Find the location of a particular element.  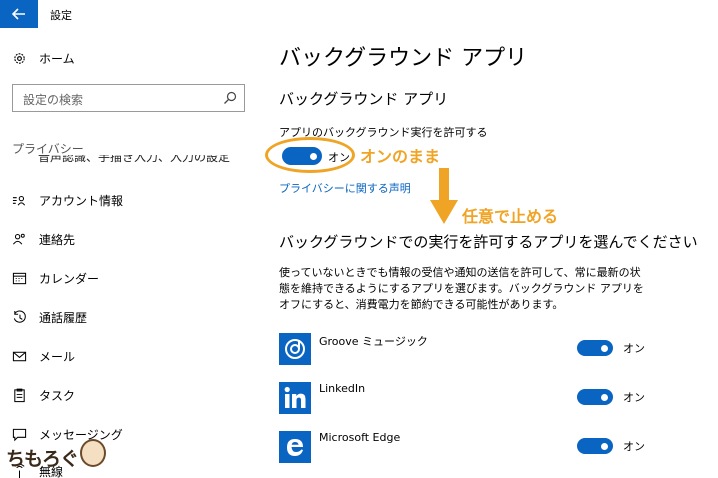

watermark-logo: ちもろぐ is located at coordinates (56, 456).